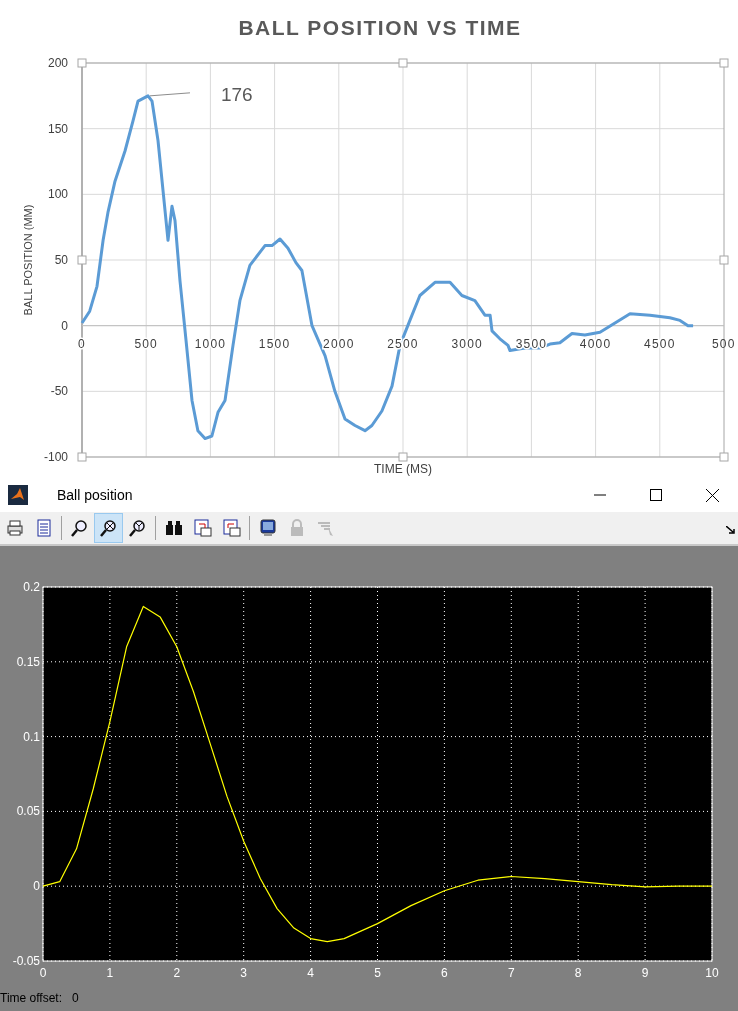 This screenshot has height=1011, width=738. Describe the element at coordinates (26, 961) in the screenshot. I see `y-tick-label: -0.05` at that location.